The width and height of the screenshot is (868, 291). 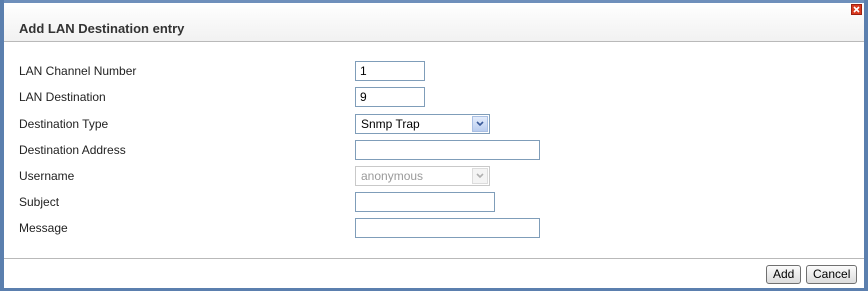 I want to click on destination-type-value: Snmp Trap, so click(x=390, y=124).